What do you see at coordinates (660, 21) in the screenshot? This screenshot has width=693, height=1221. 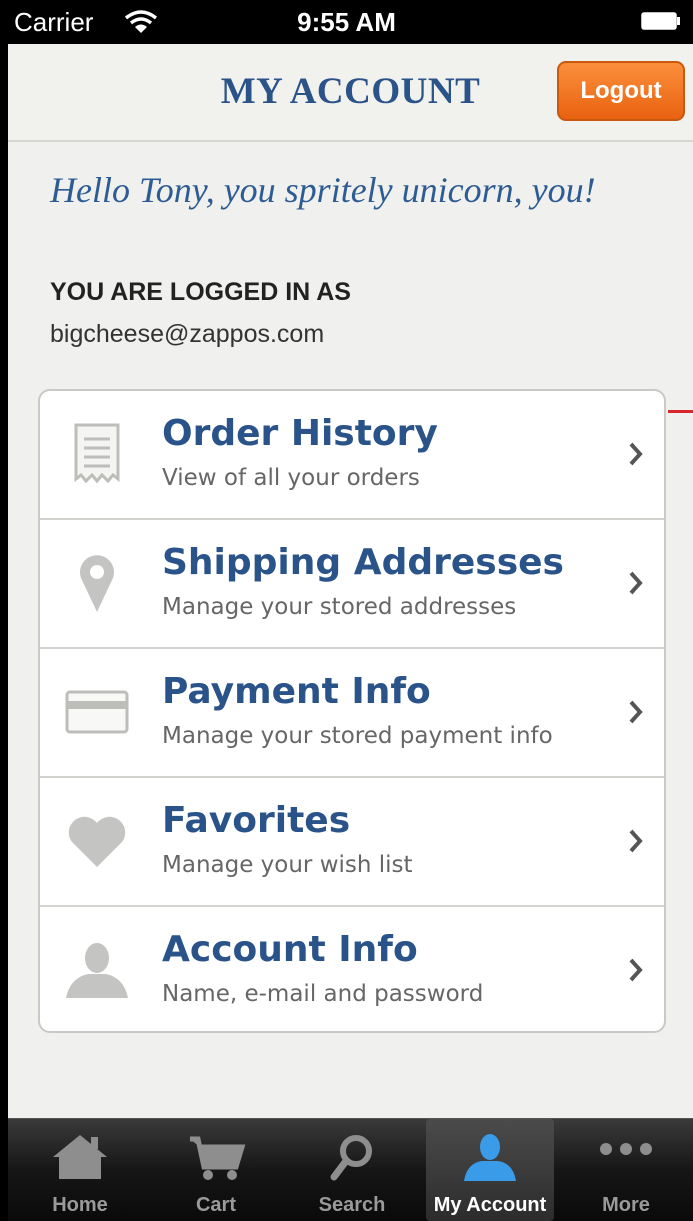 I see `battery-icon` at bounding box center [660, 21].